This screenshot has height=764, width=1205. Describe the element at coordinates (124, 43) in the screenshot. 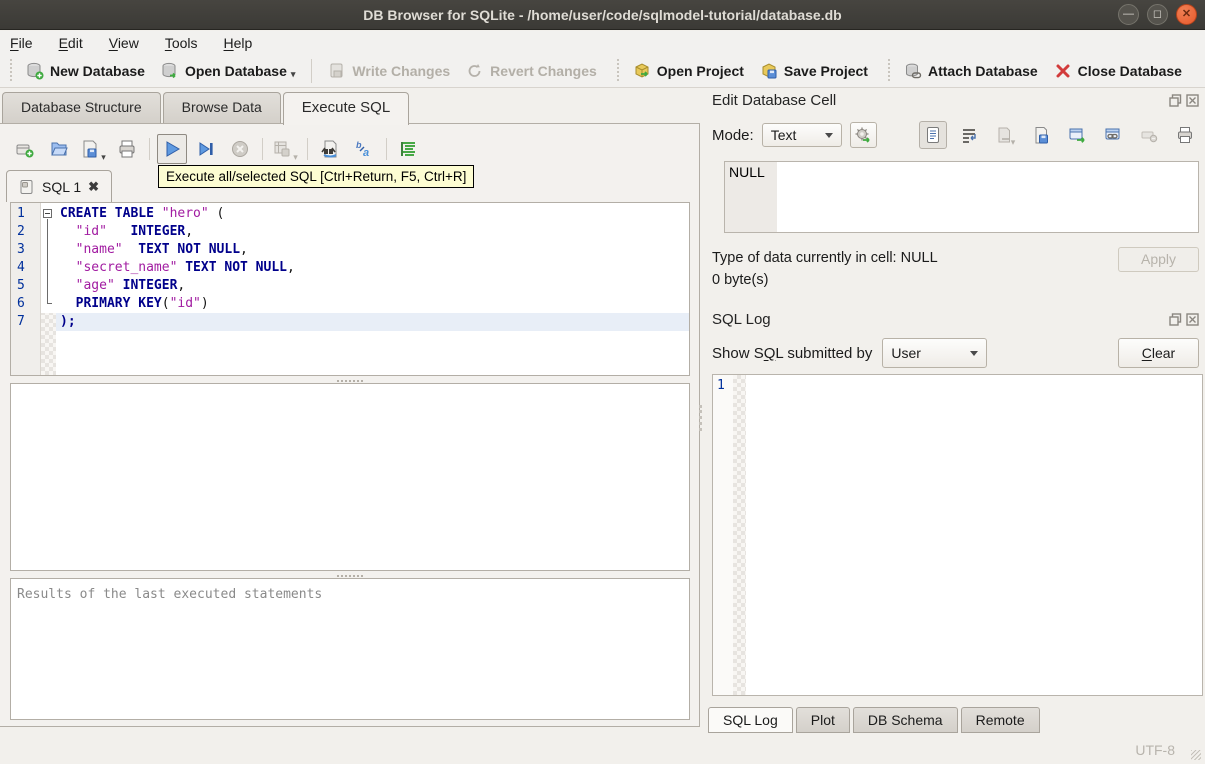

I see `menu-view: View` at that location.